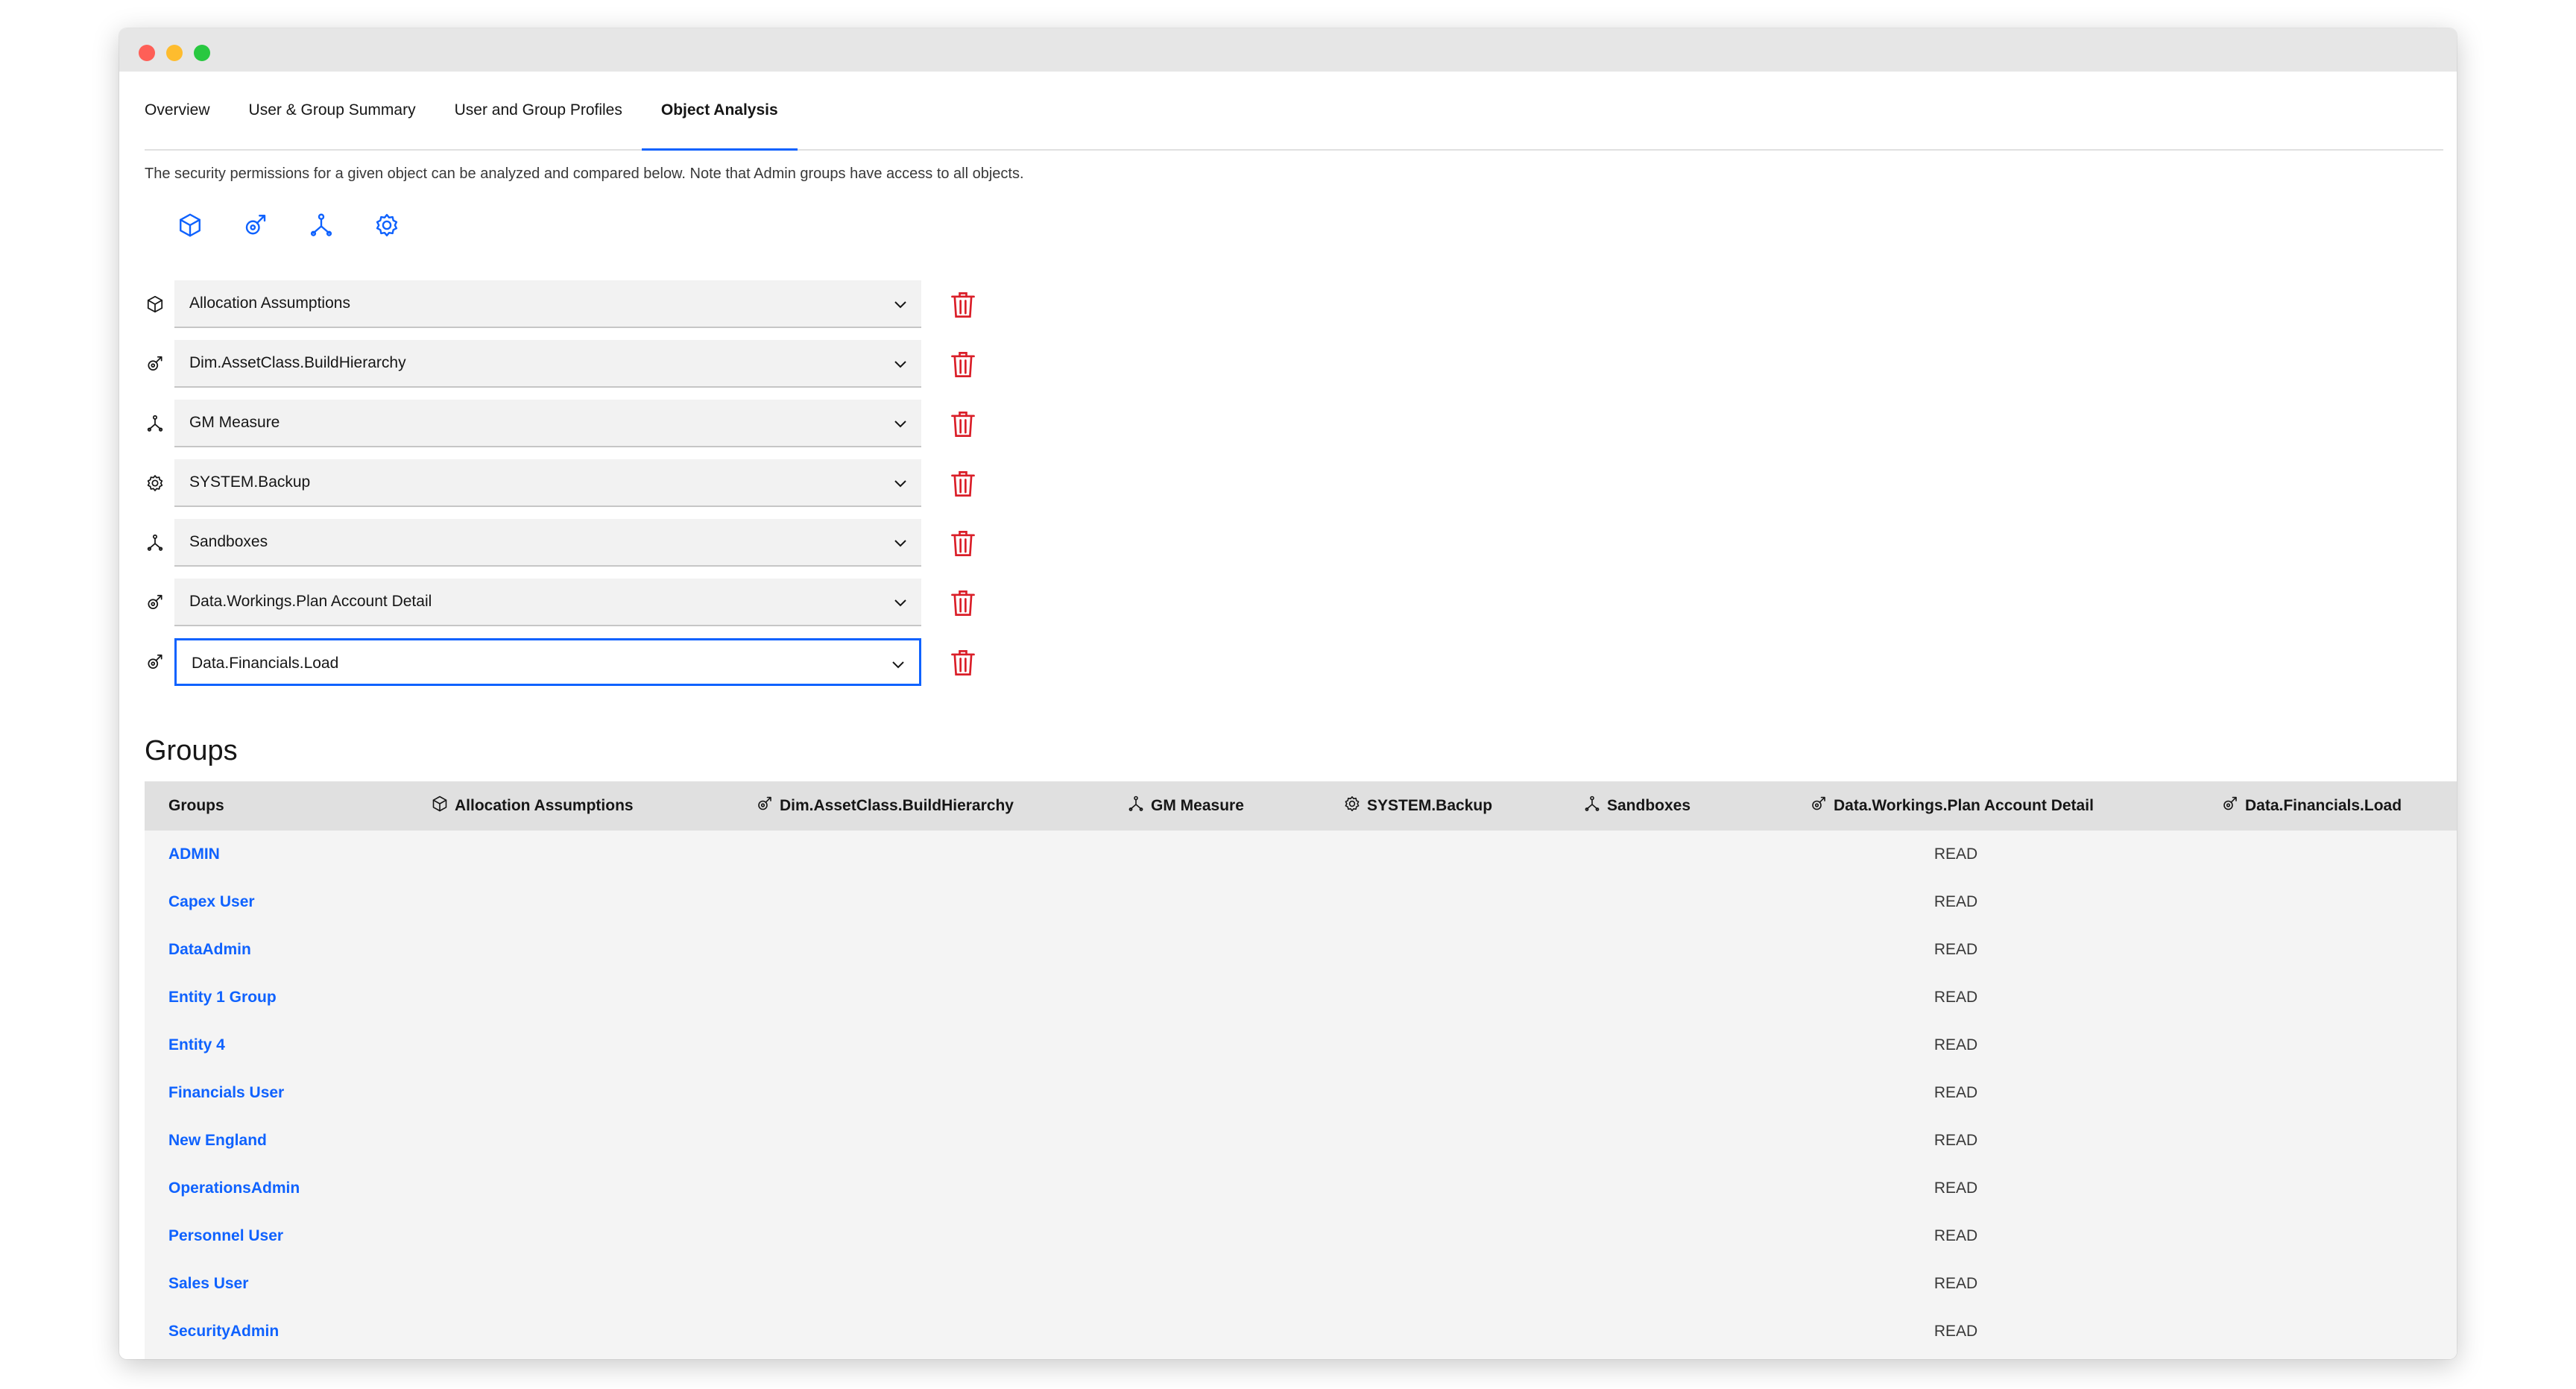  What do you see at coordinates (269, 303) in the screenshot?
I see `object-select-value: Allocation Assumptions` at bounding box center [269, 303].